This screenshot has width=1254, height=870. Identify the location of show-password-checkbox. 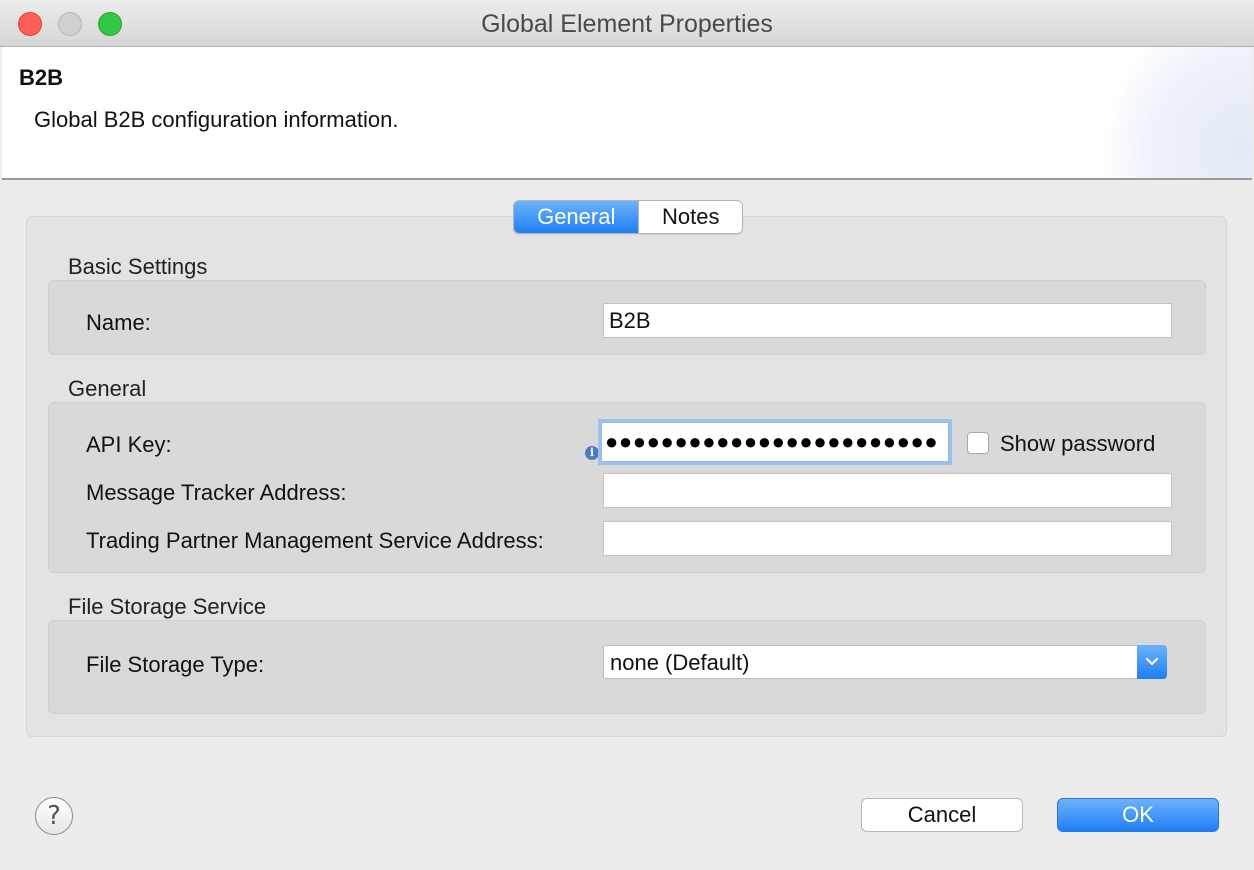
(978, 443).